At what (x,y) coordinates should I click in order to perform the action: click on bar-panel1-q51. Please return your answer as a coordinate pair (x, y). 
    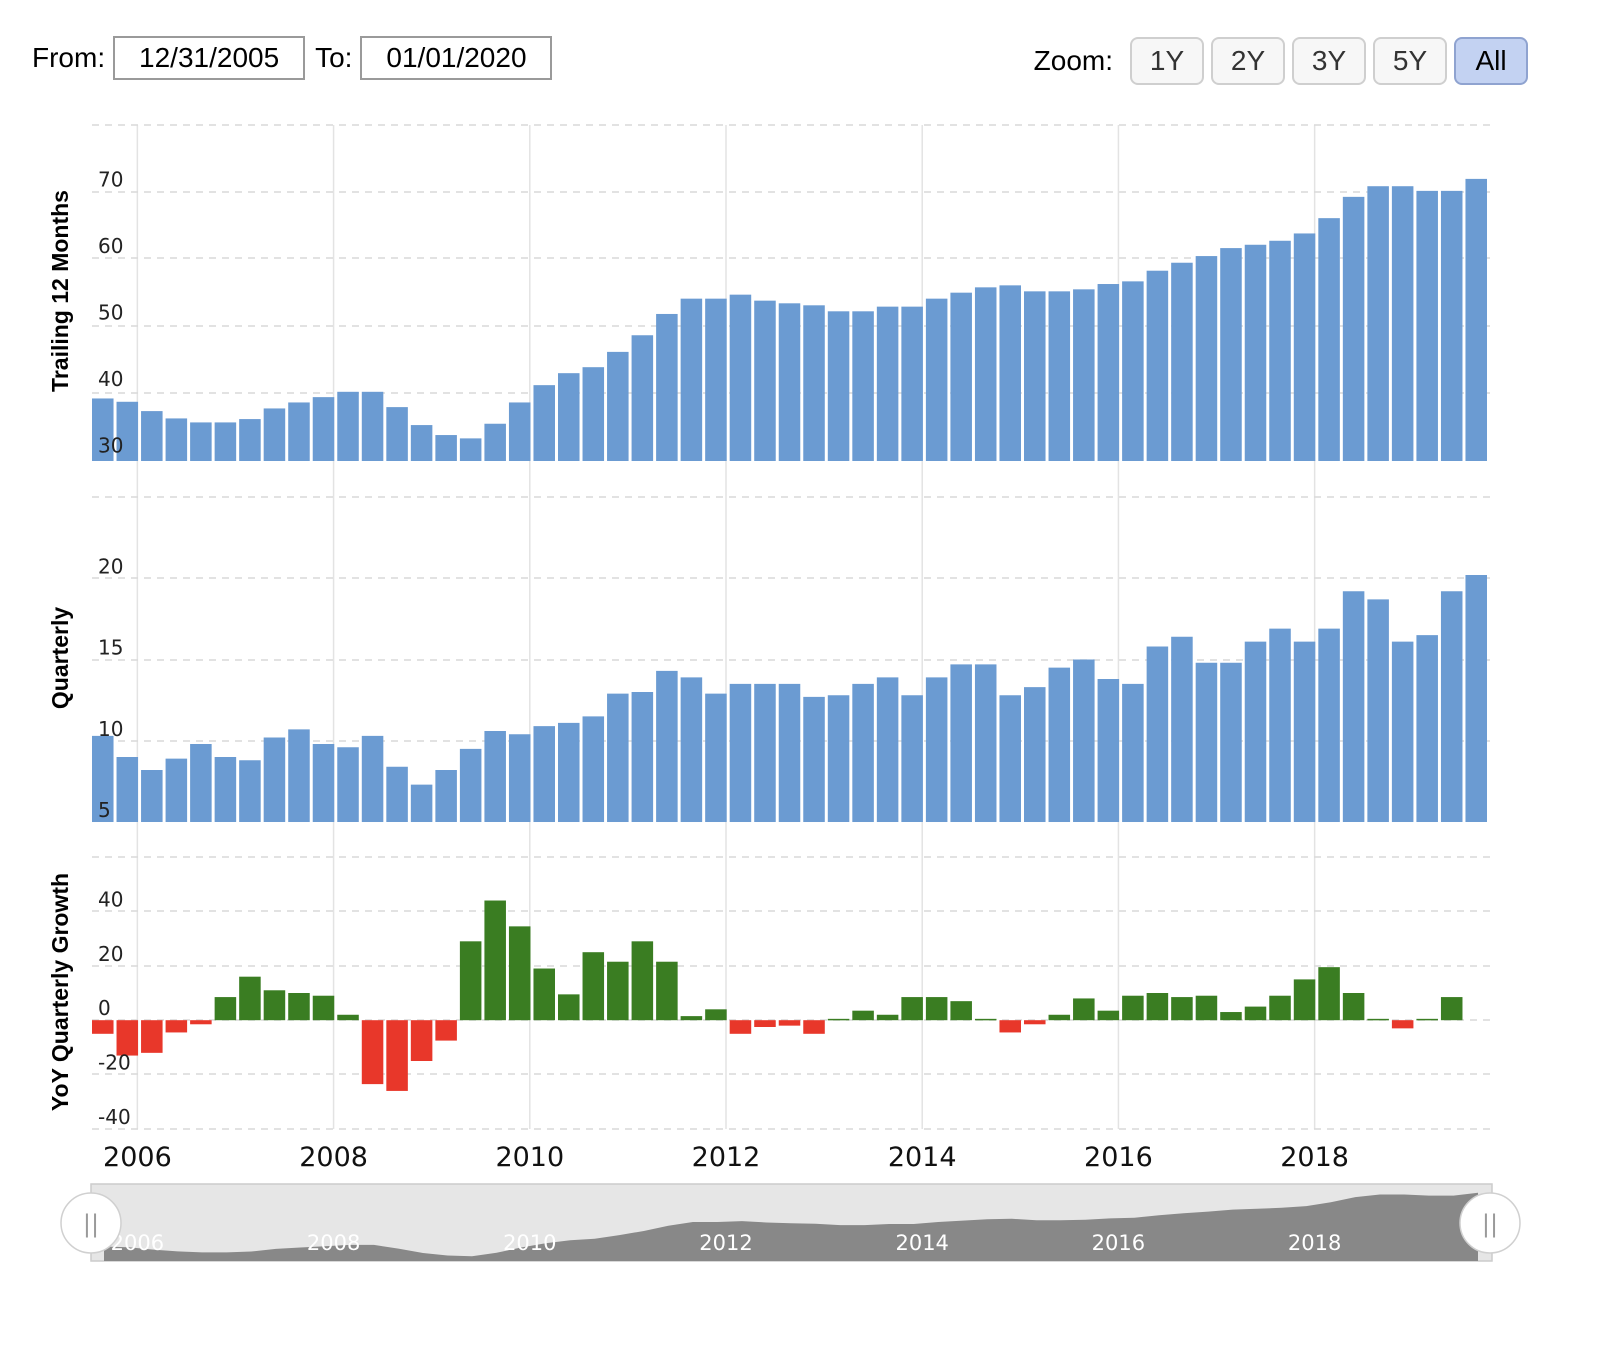
    Looking at the image, I should click on (1329, 339).